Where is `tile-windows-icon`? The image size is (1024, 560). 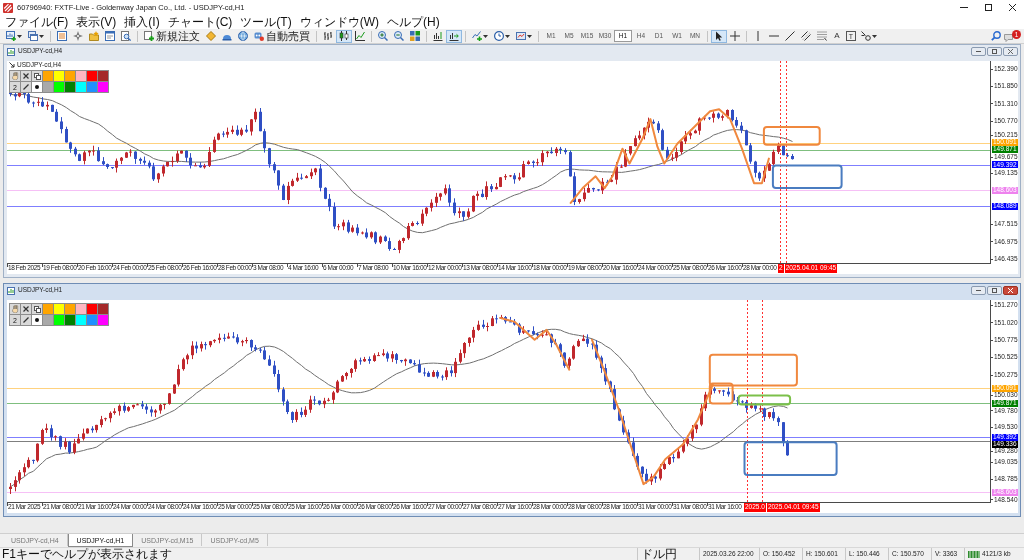 tile-windows-icon is located at coordinates (415, 36).